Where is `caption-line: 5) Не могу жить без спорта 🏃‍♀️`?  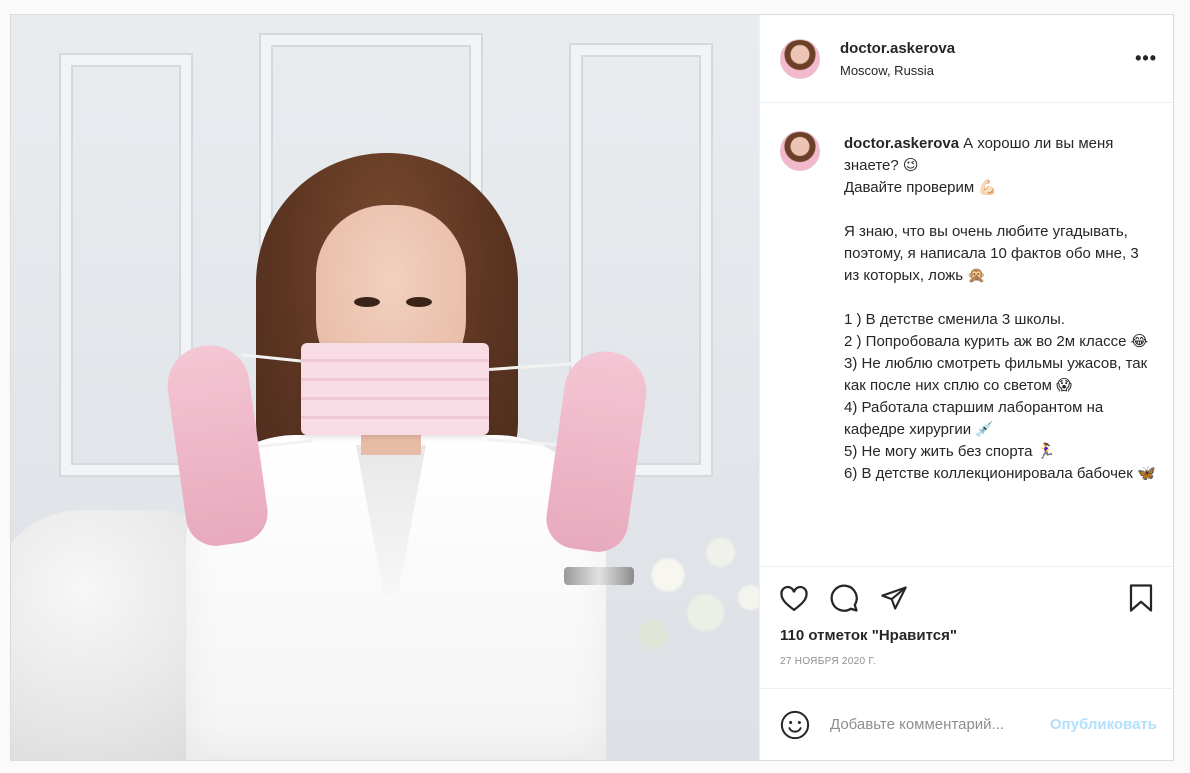
caption-line: 5) Не могу жить без спорта 🏃‍♀️ is located at coordinates (950, 451).